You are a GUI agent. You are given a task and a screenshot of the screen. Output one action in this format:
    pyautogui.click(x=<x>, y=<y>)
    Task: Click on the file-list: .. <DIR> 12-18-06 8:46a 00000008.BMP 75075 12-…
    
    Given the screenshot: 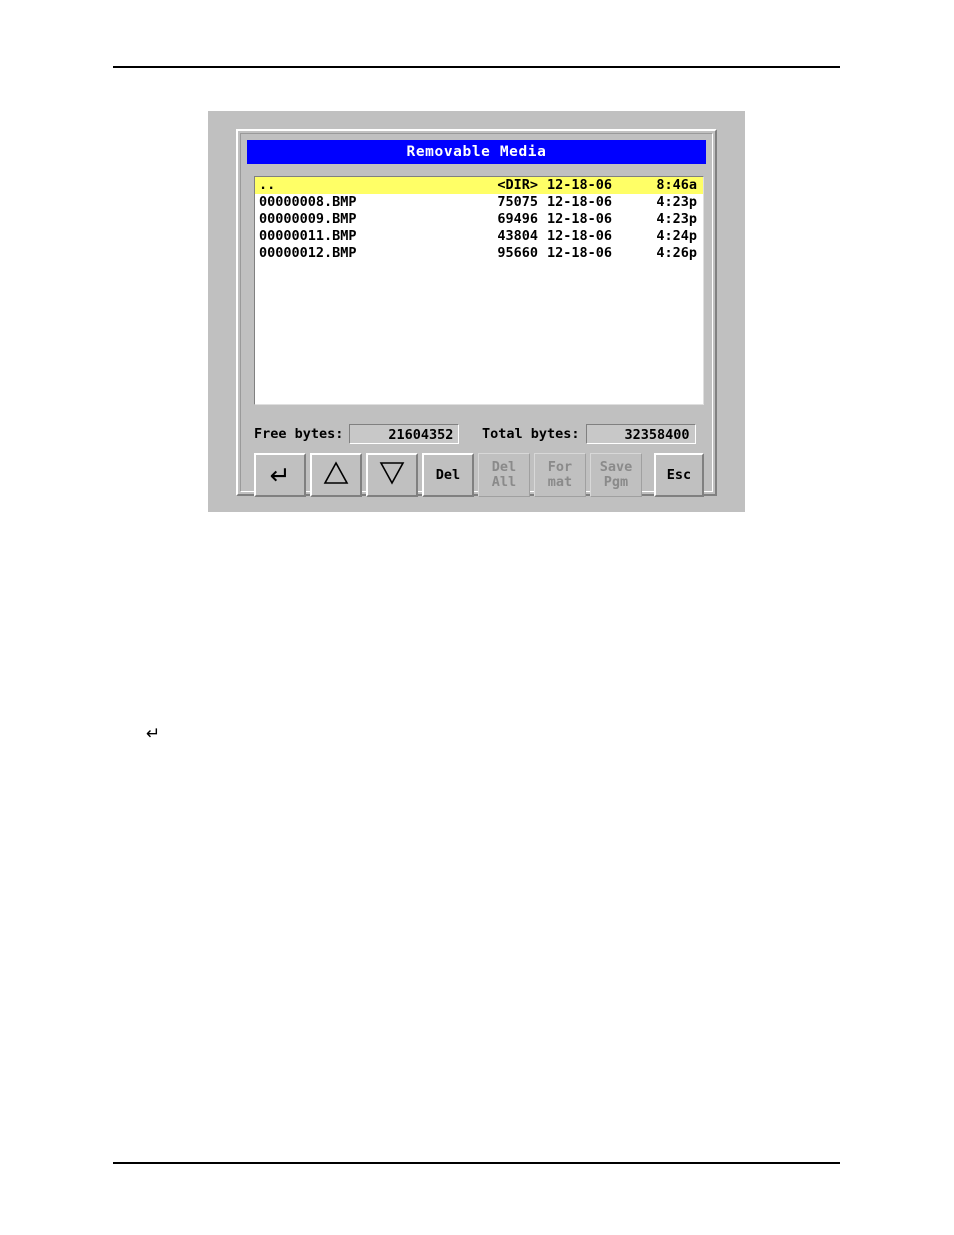 What is the action you would take?
    pyautogui.click(x=479, y=290)
    